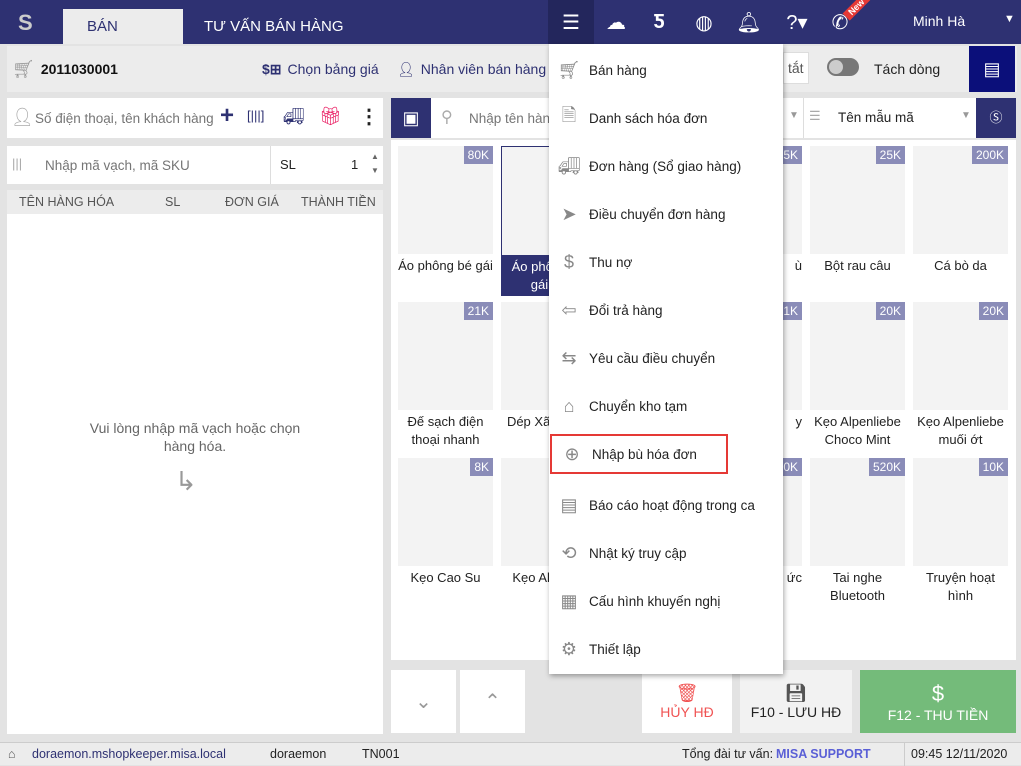  Describe the element at coordinates (993, 467) in the screenshot. I see `product-price: 10K` at that location.